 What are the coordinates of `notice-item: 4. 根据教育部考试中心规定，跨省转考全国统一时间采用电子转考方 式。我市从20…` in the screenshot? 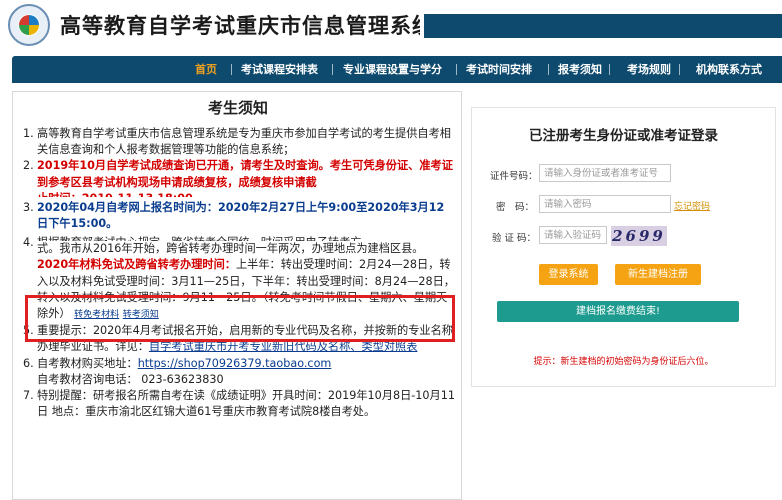 It's located at (239, 278).